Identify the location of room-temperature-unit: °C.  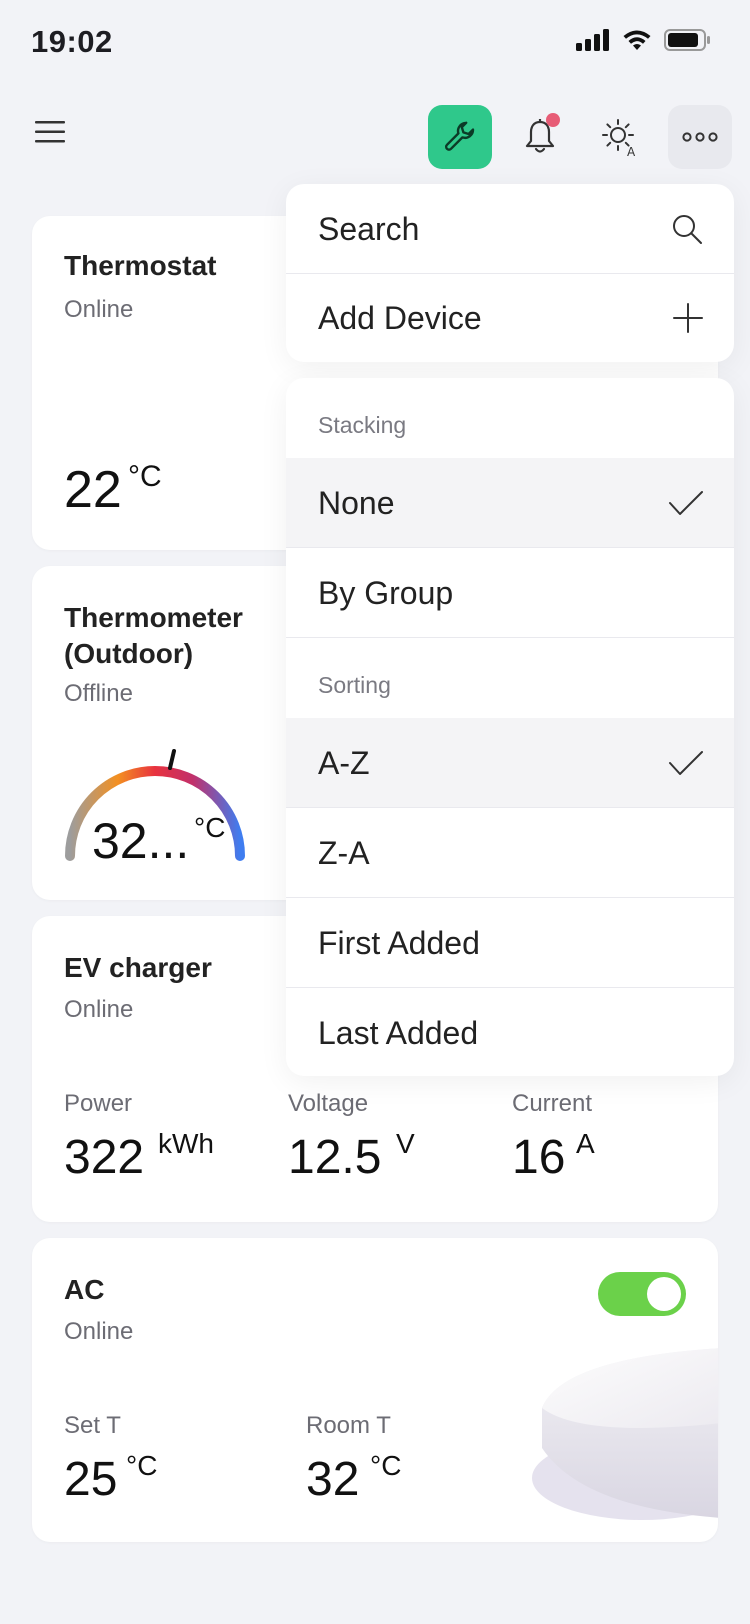
(386, 1465).